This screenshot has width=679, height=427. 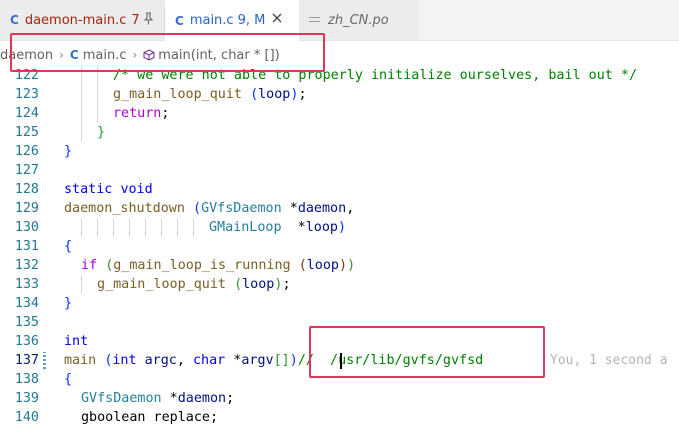 I want to click on code-line: 123 g_main_loop_quit (loop);, so click(x=339, y=94).